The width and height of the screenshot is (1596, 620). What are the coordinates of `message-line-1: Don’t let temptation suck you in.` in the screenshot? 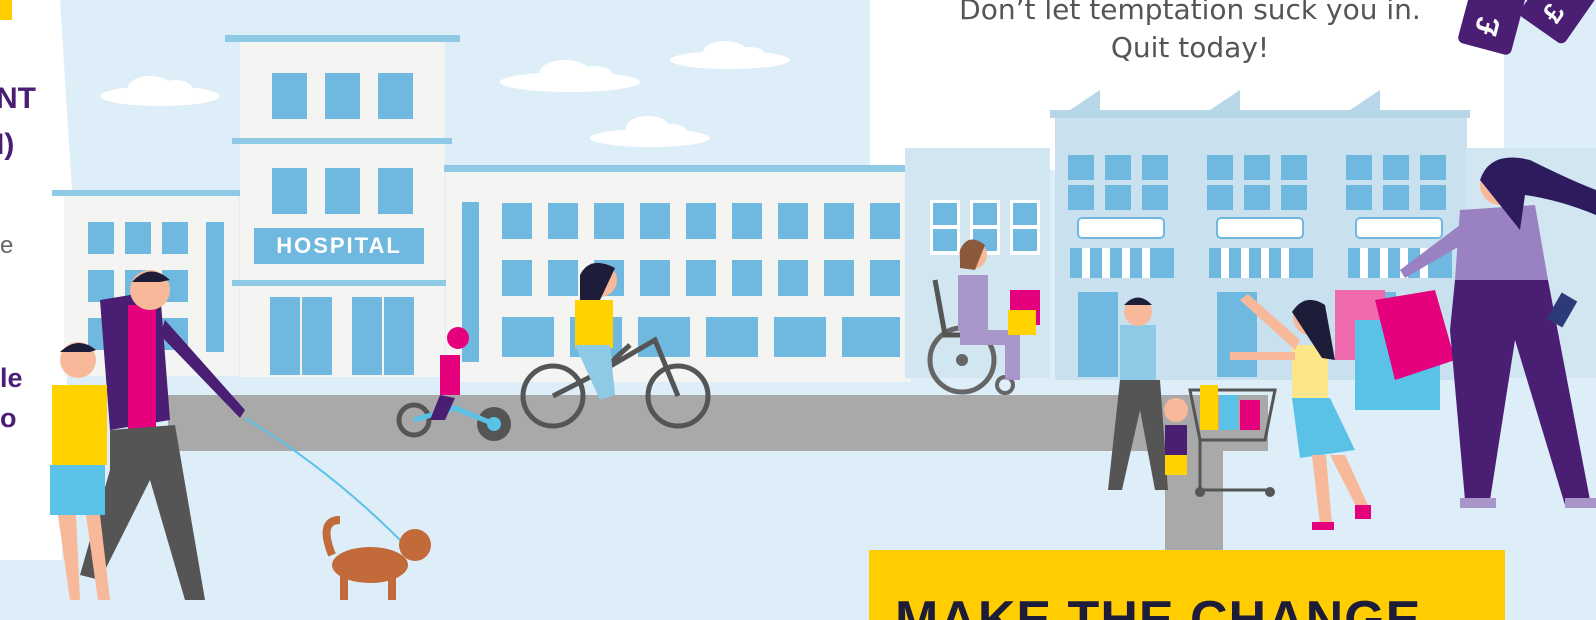 It's located at (1190, 13).